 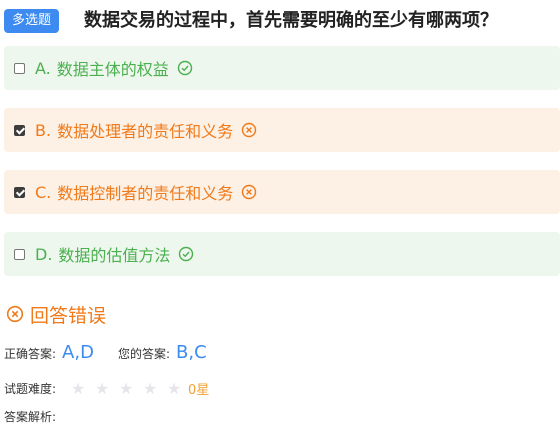 What do you see at coordinates (145, 193) in the screenshot?
I see `option-c-text: 数据控制者的责任和义务` at bounding box center [145, 193].